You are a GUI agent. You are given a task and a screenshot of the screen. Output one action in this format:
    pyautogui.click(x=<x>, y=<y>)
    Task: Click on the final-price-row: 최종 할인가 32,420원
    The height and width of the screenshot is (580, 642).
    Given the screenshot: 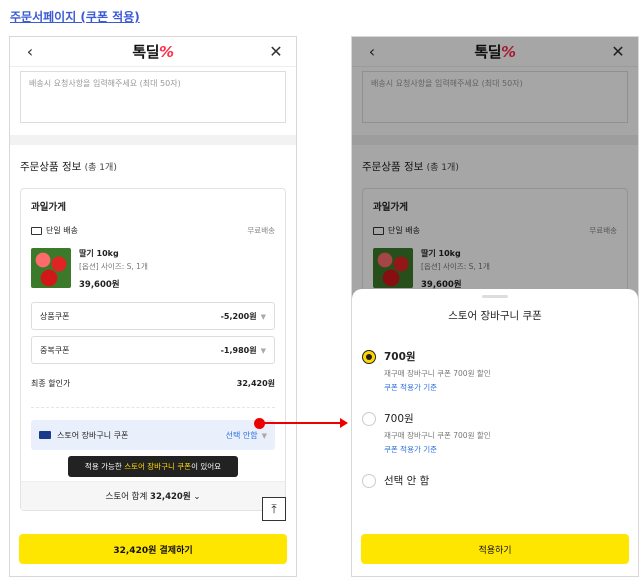 What is the action you would take?
    pyautogui.click(x=153, y=389)
    